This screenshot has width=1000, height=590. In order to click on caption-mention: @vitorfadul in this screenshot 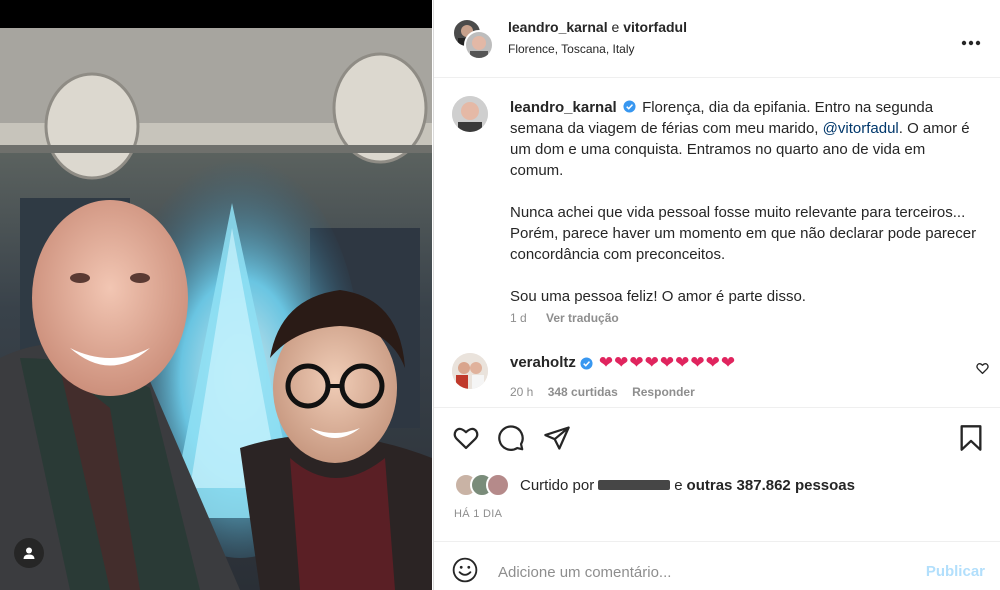, I will do `click(861, 128)`.